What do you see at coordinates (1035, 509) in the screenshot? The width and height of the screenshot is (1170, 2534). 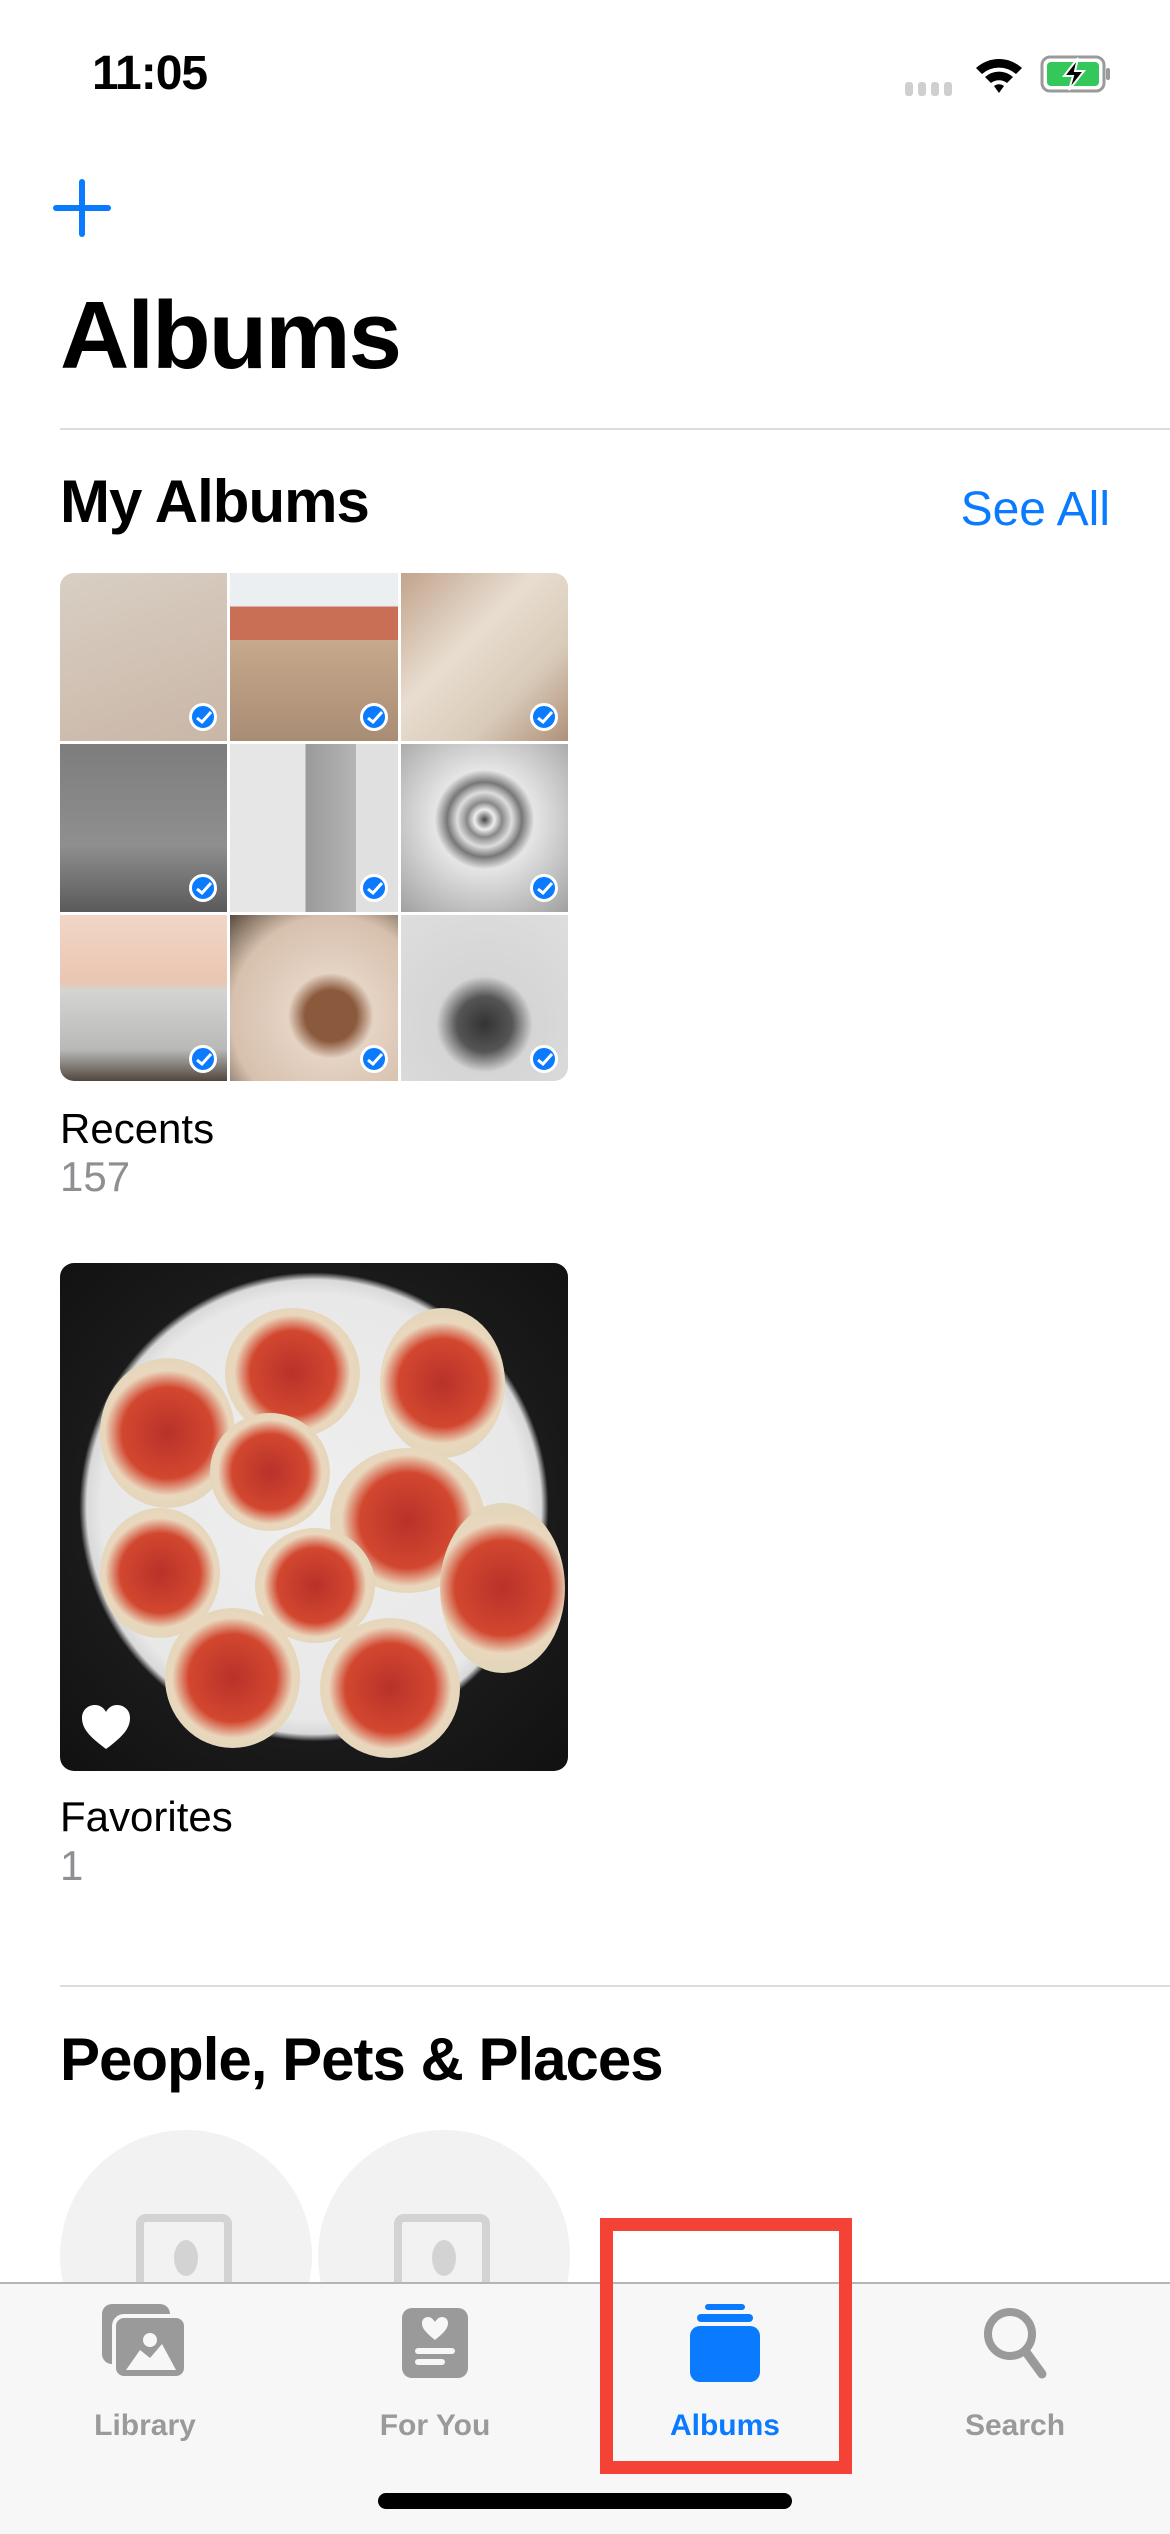 I see `see-all-button: See All` at bounding box center [1035, 509].